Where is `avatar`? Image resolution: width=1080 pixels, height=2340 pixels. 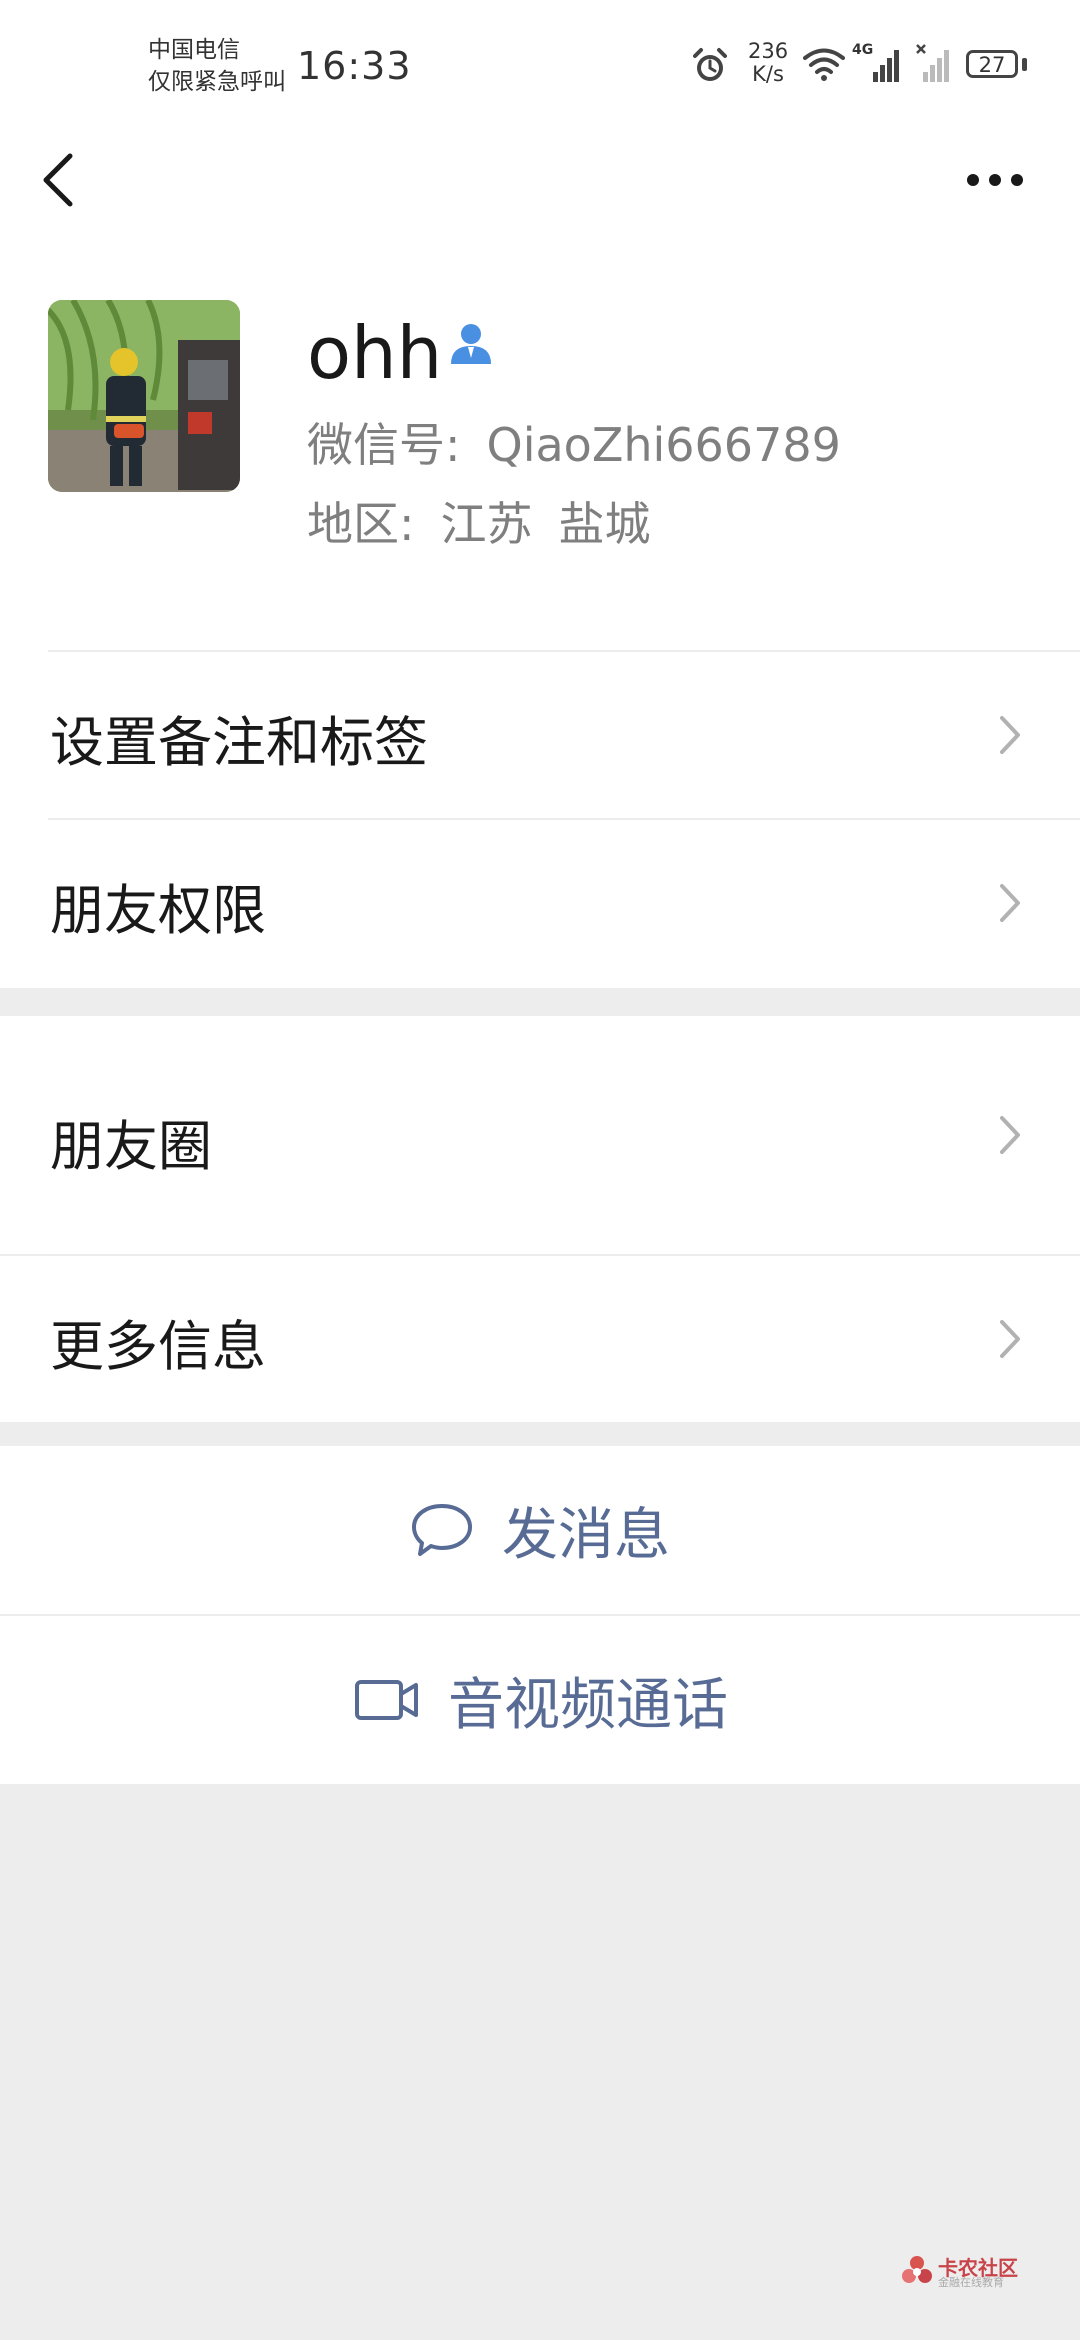 avatar is located at coordinates (144, 396).